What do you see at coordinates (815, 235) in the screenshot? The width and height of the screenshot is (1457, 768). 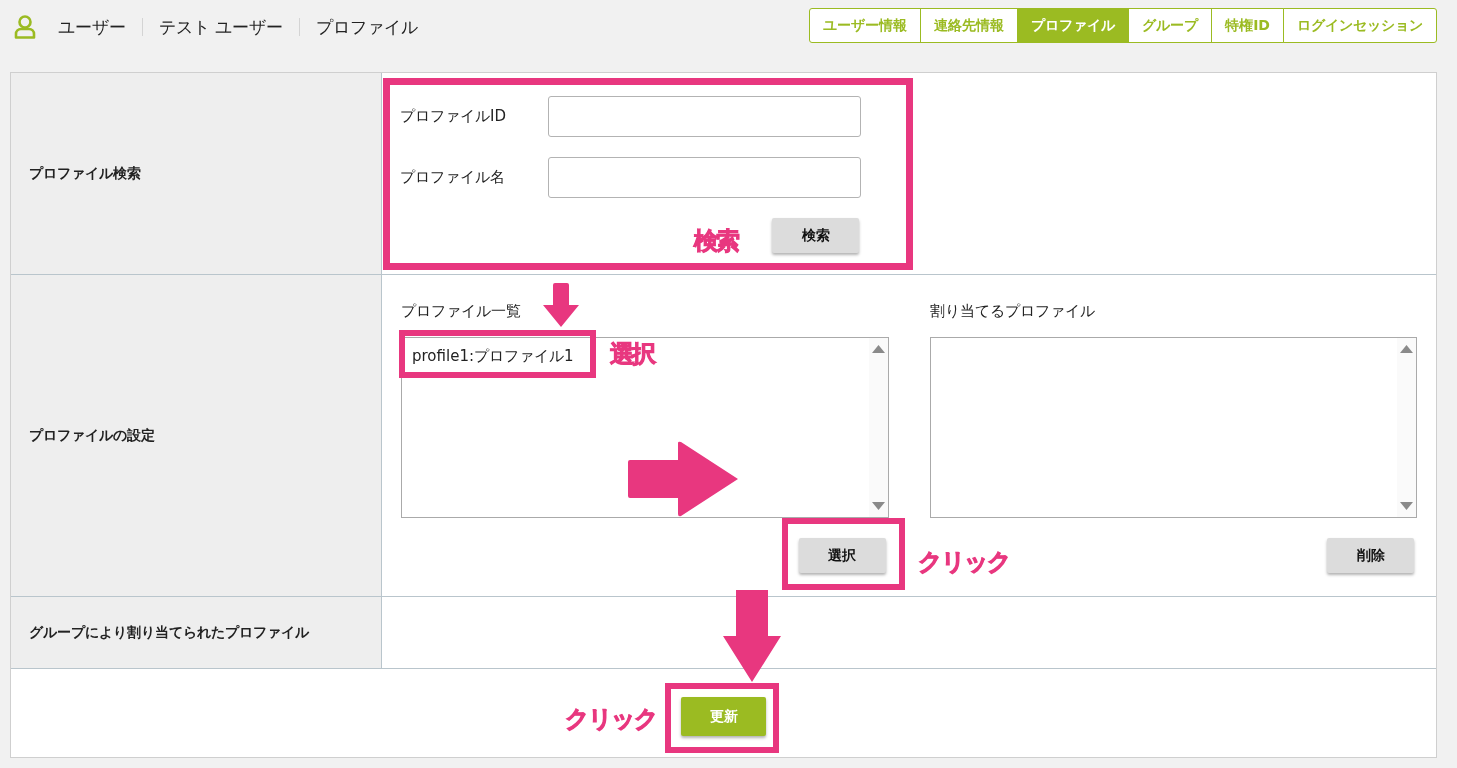 I see `search-button: 検索` at bounding box center [815, 235].